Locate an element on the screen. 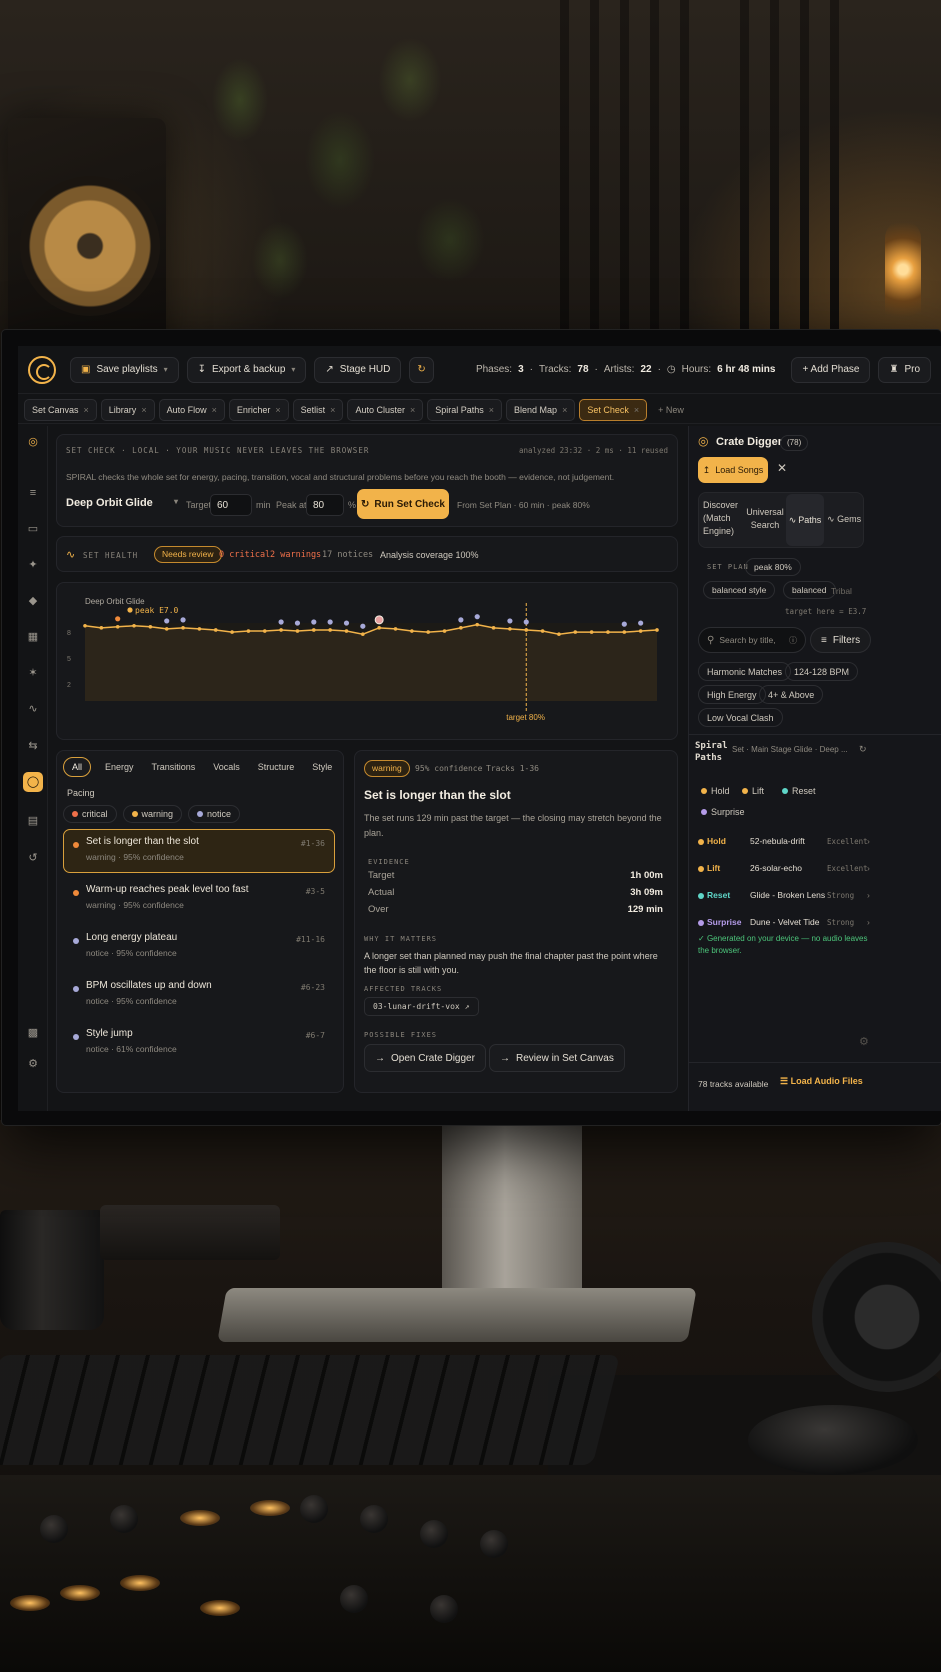  target-minutes-input: 60 is located at coordinates (231, 505).